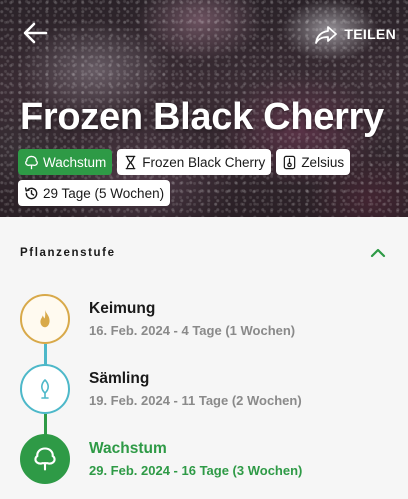 The width and height of the screenshot is (408, 499). I want to click on thermometer-icon, so click(290, 162).